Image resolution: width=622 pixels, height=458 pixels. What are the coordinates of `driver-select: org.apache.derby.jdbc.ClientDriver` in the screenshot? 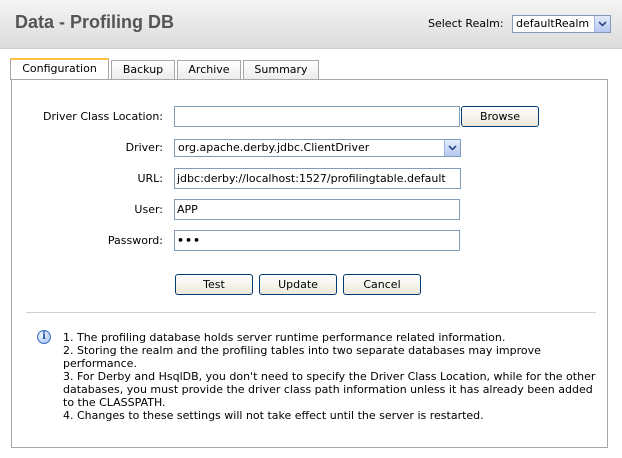 It's located at (317, 148).